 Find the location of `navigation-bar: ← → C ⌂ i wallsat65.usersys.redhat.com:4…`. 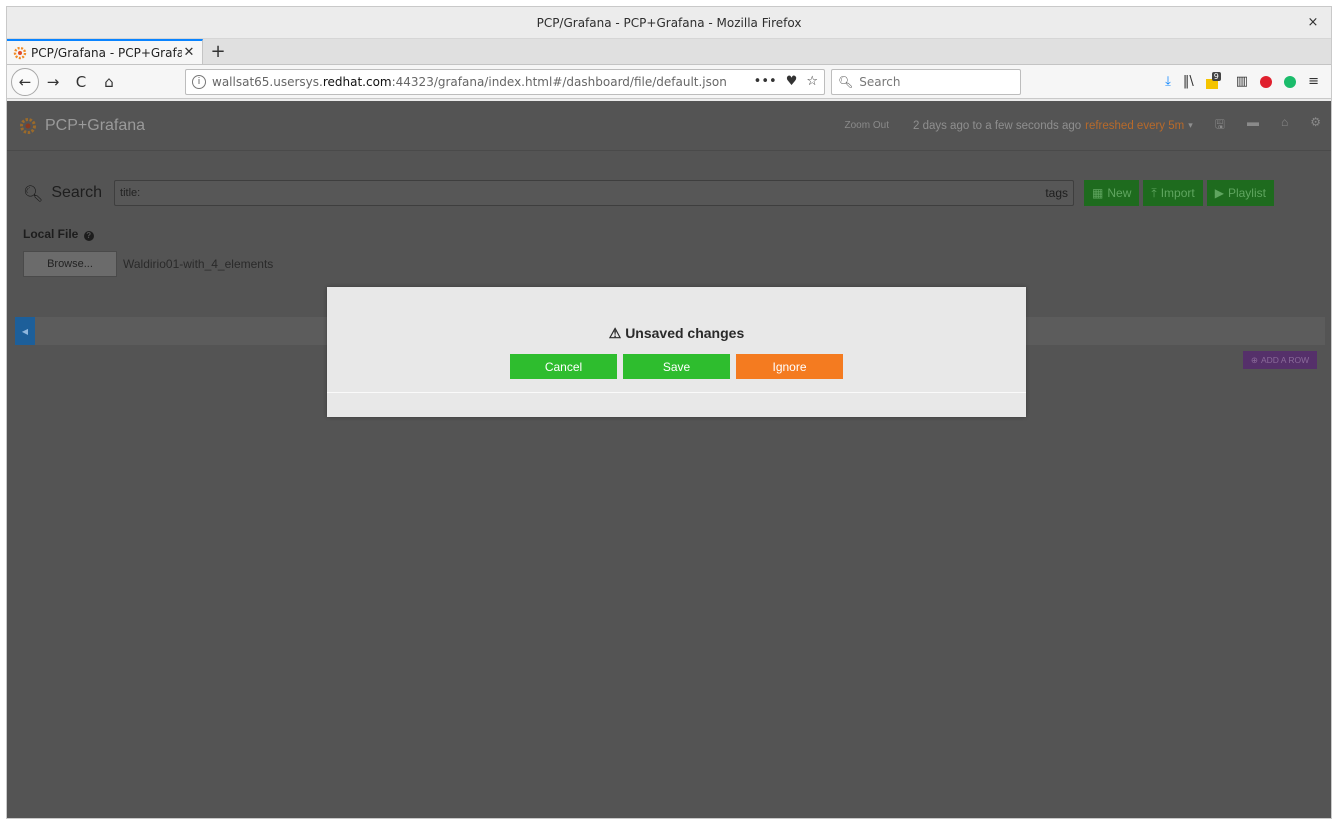

navigation-bar: ← → C ⌂ i wallsat65.usersys.redhat.com:4… is located at coordinates (669, 82).